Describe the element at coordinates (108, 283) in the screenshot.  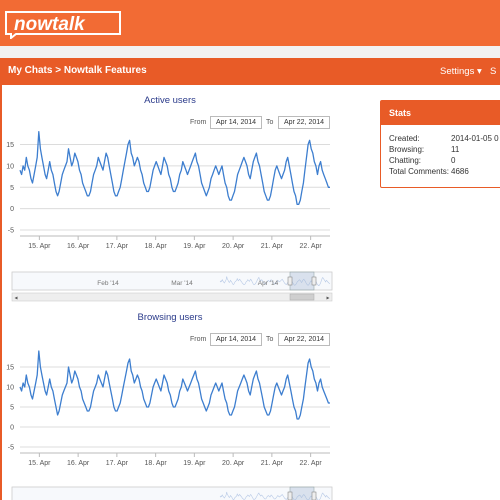
I see `navigator-label: Feb '14` at that location.